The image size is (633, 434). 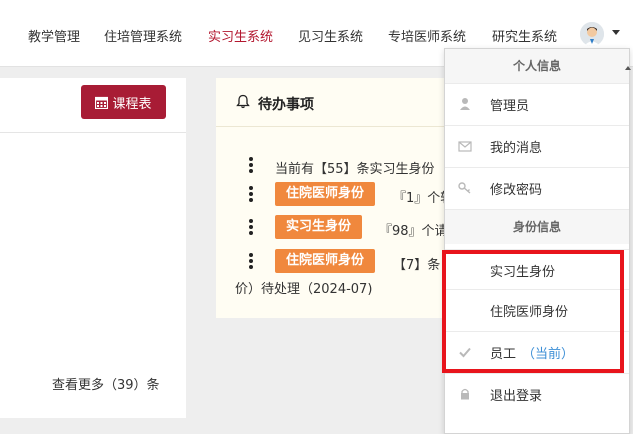 What do you see at coordinates (616, 32) in the screenshot?
I see `chevron-down-icon` at bounding box center [616, 32].